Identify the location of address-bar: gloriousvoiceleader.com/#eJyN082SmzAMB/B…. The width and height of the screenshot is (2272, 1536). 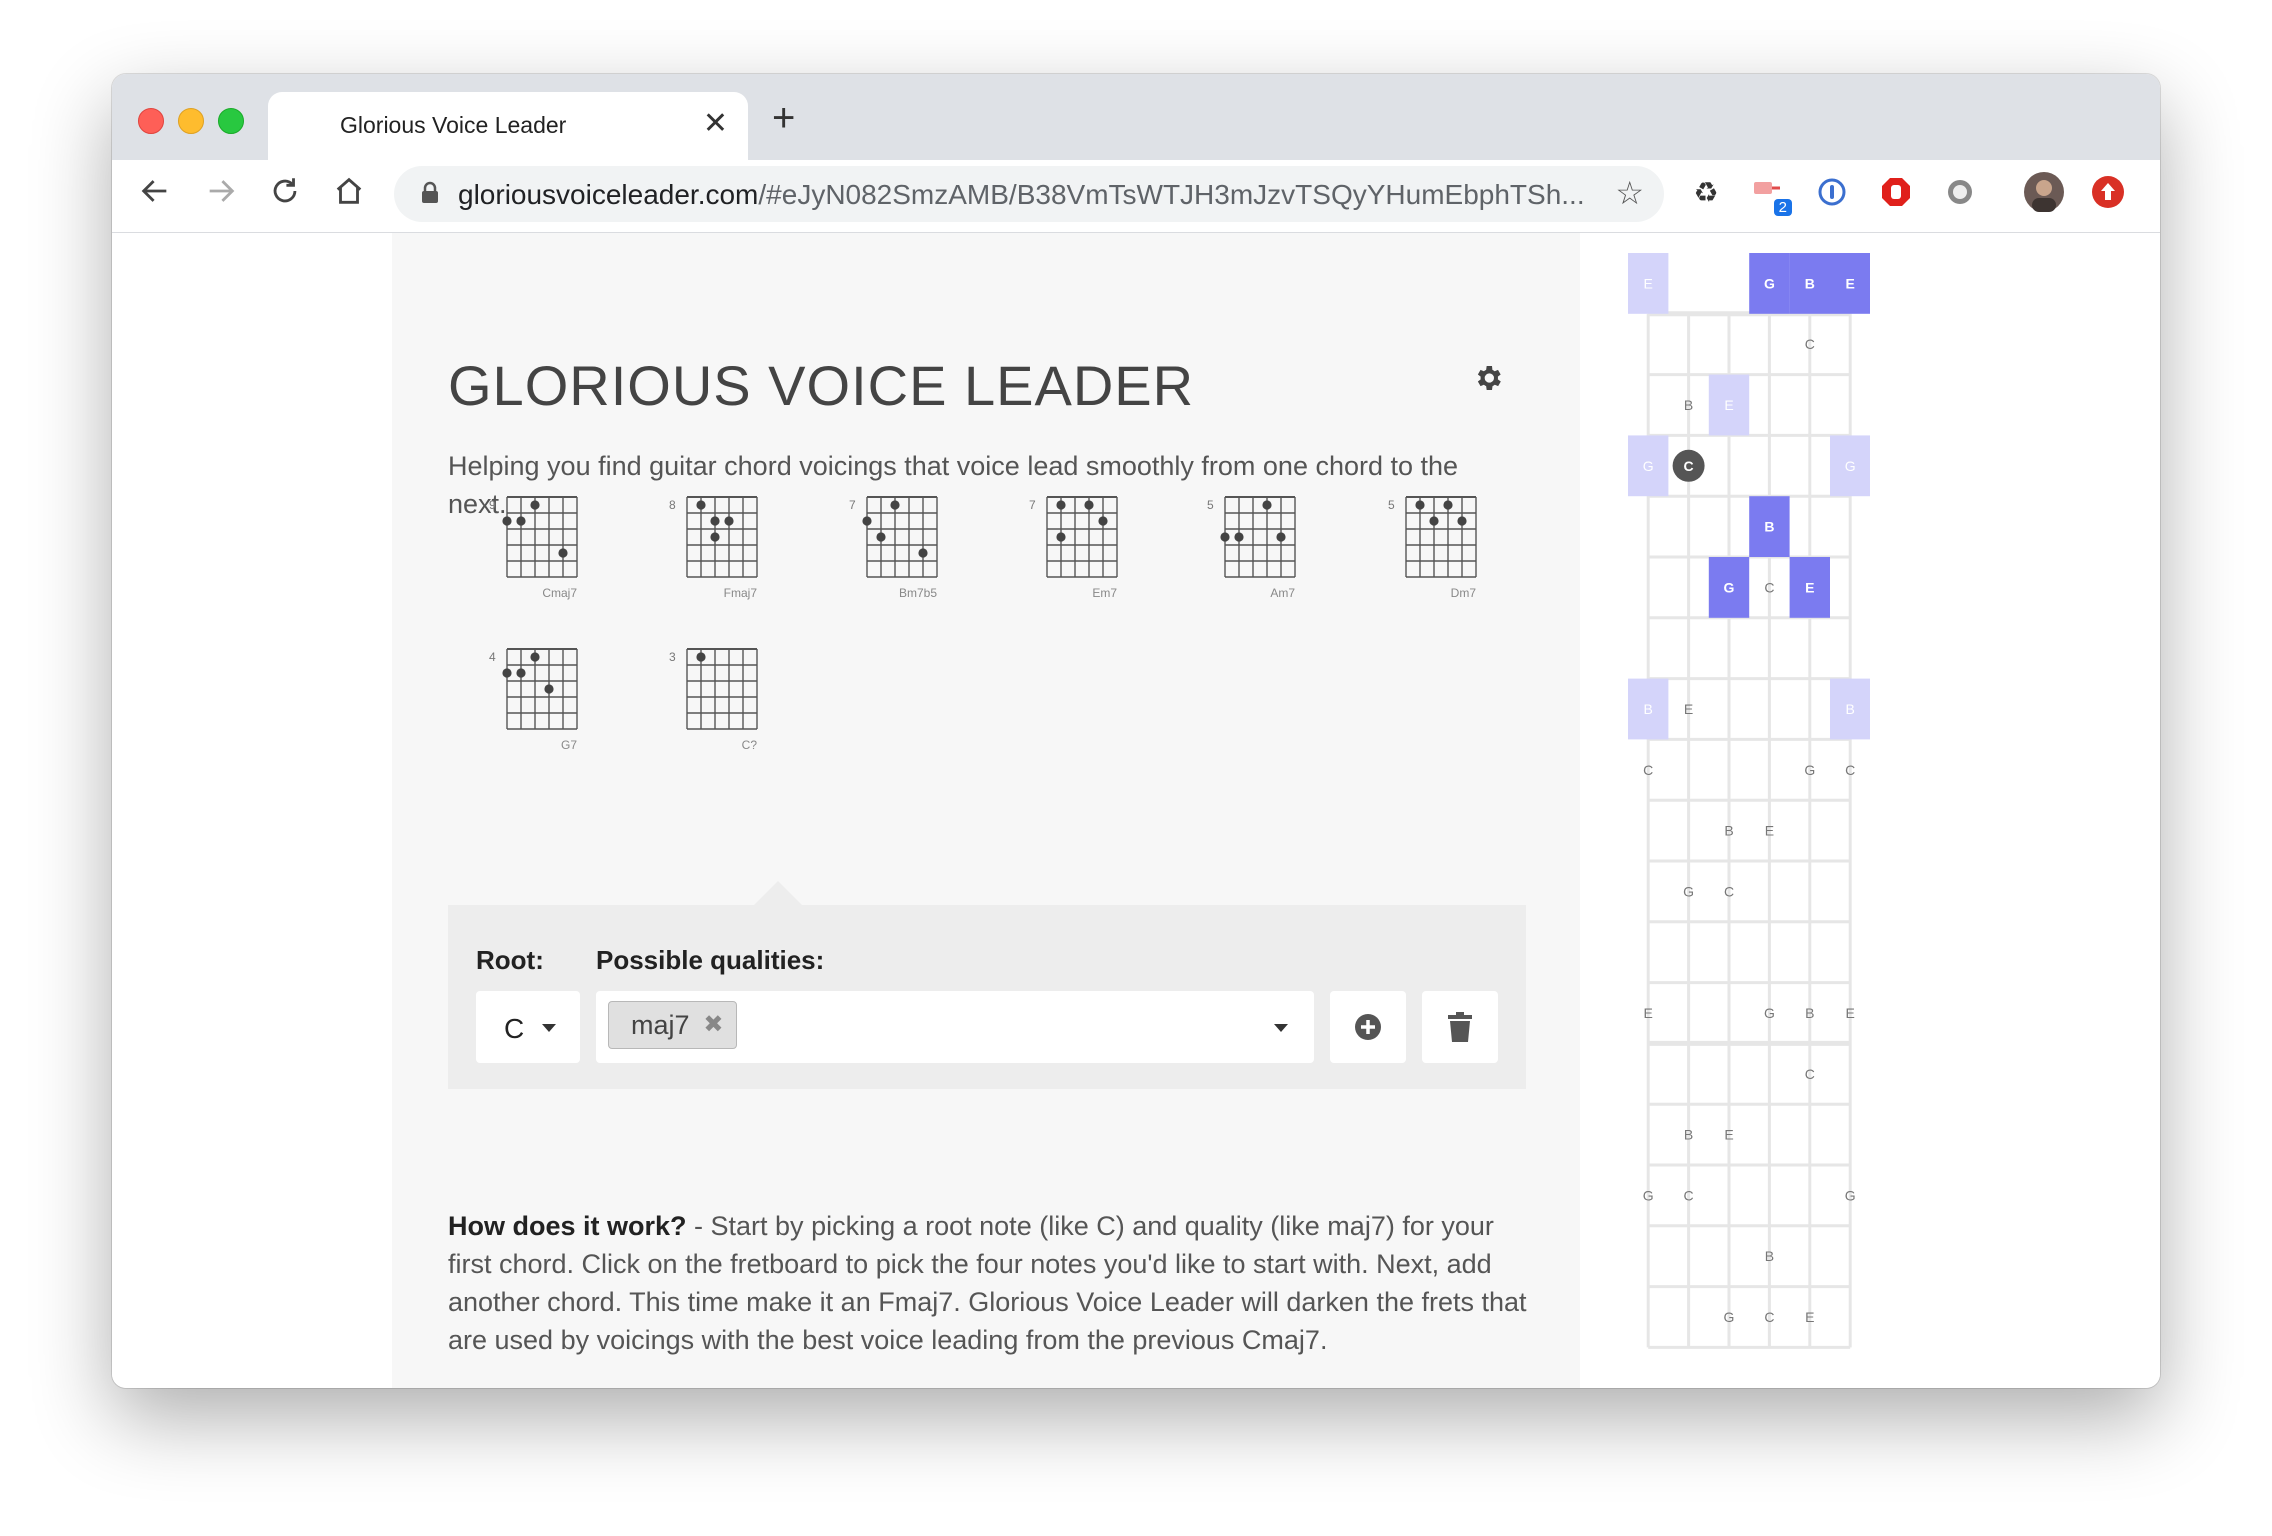
(1029, 194).